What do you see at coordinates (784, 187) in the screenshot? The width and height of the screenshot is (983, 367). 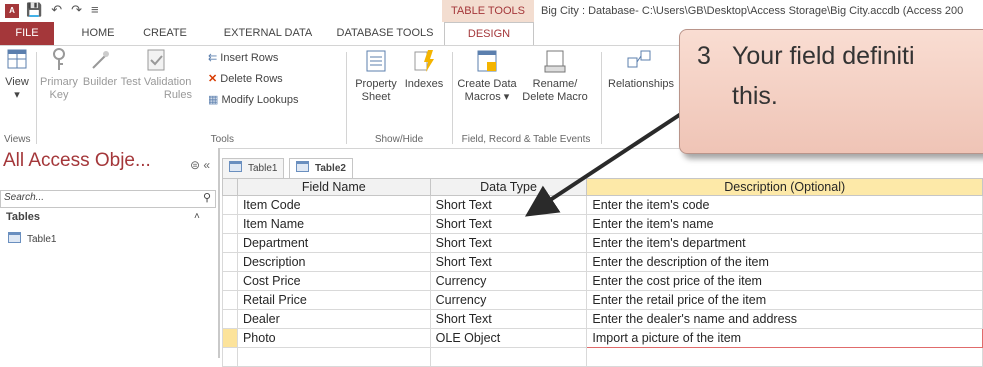 I see `description-header: Description (Optional)` at bounding box center [784, 187].